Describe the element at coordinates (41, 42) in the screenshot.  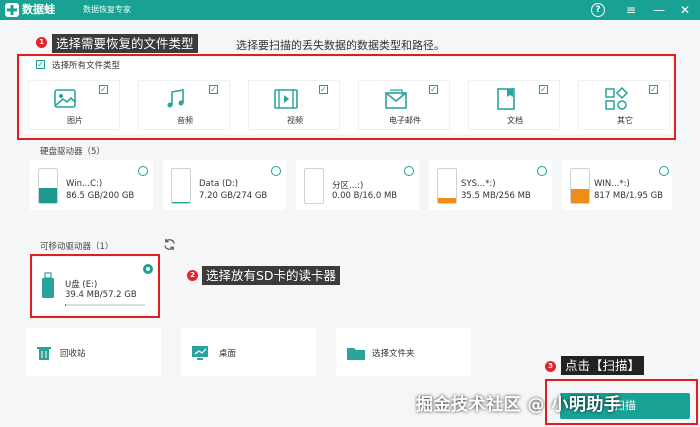
I see `callout-1-badge: 1` at that location.